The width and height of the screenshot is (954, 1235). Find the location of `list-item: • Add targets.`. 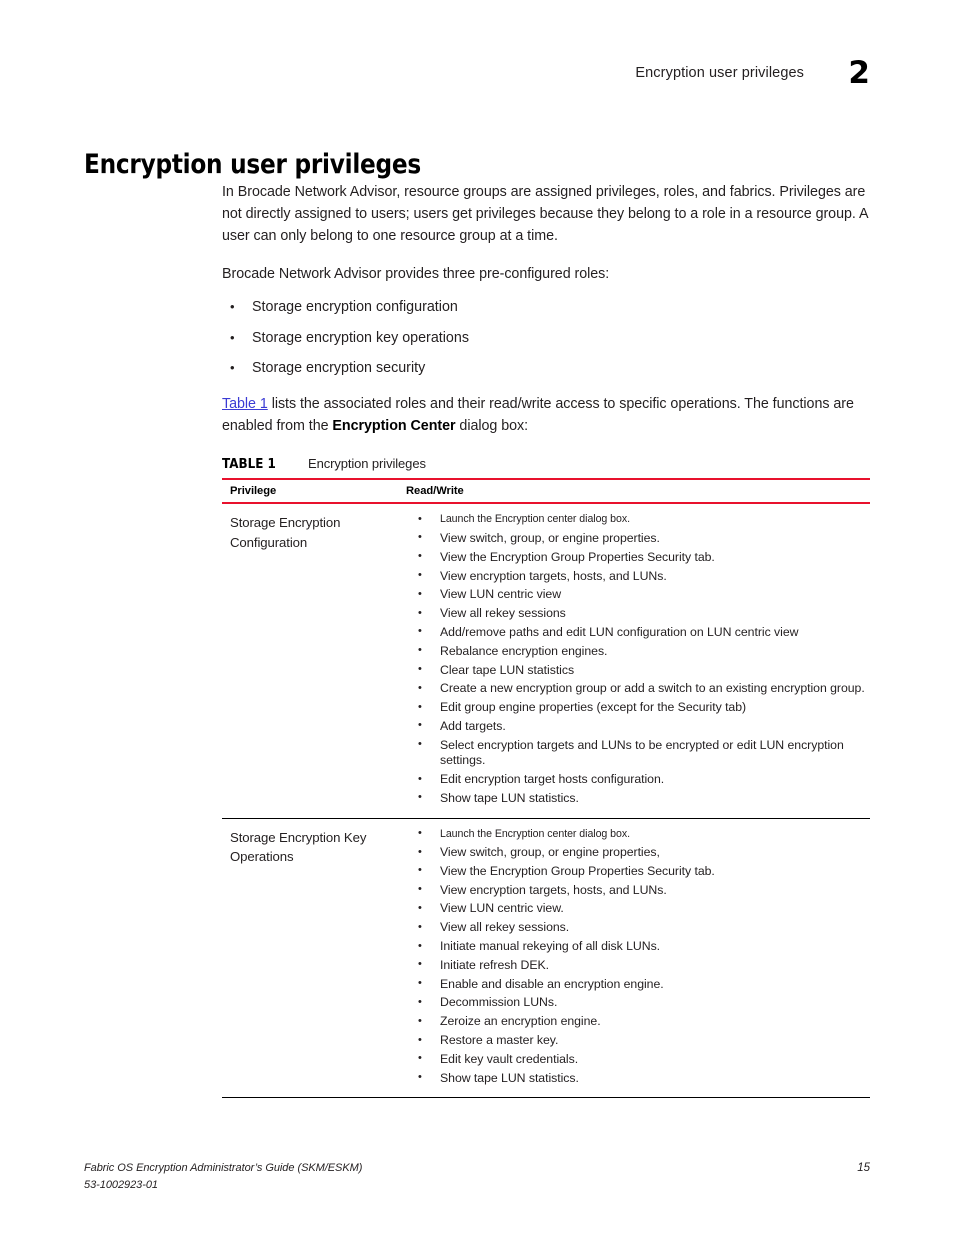

list-item: • Add targets. is located at coordinates (634, 727).